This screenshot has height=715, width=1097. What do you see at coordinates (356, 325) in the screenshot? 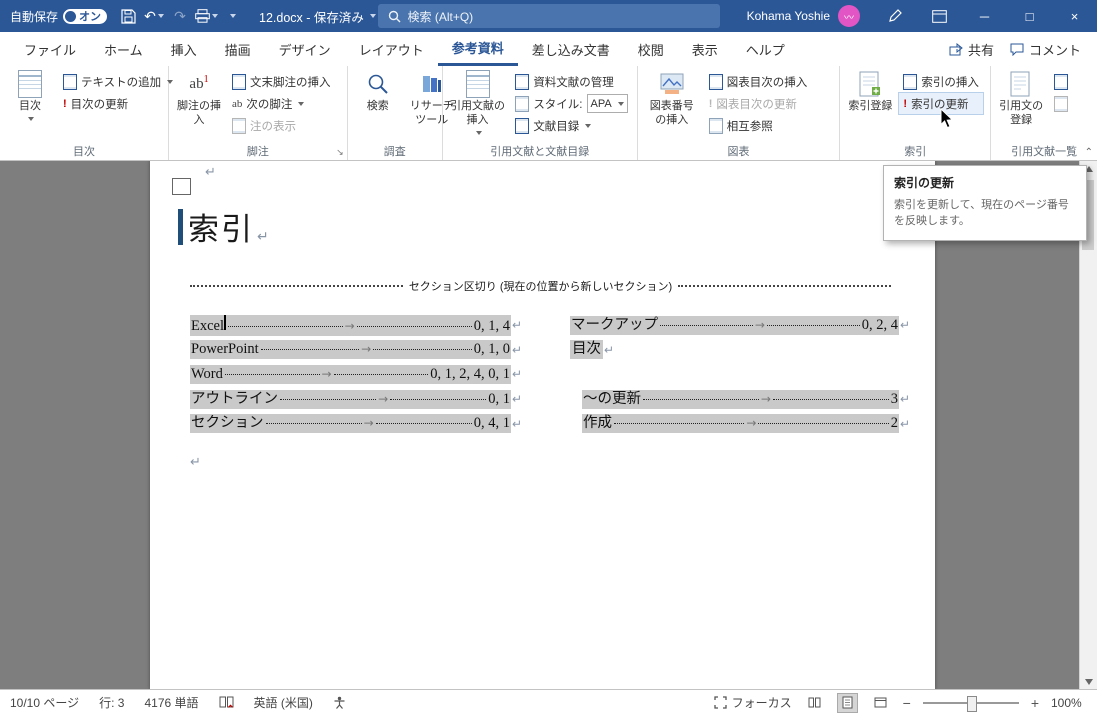
I see `index-entry: Excel → 0, 1, 4 ↵` at bounding box center [356, 325].